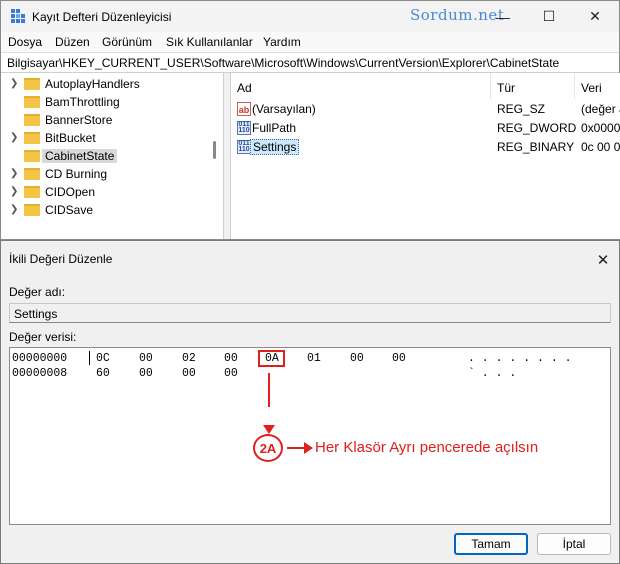  What do you see at coordinates (70, 192) in the screenshot?
I see `tree-item-label: CIDOpen` at bounding box center [70, 192].